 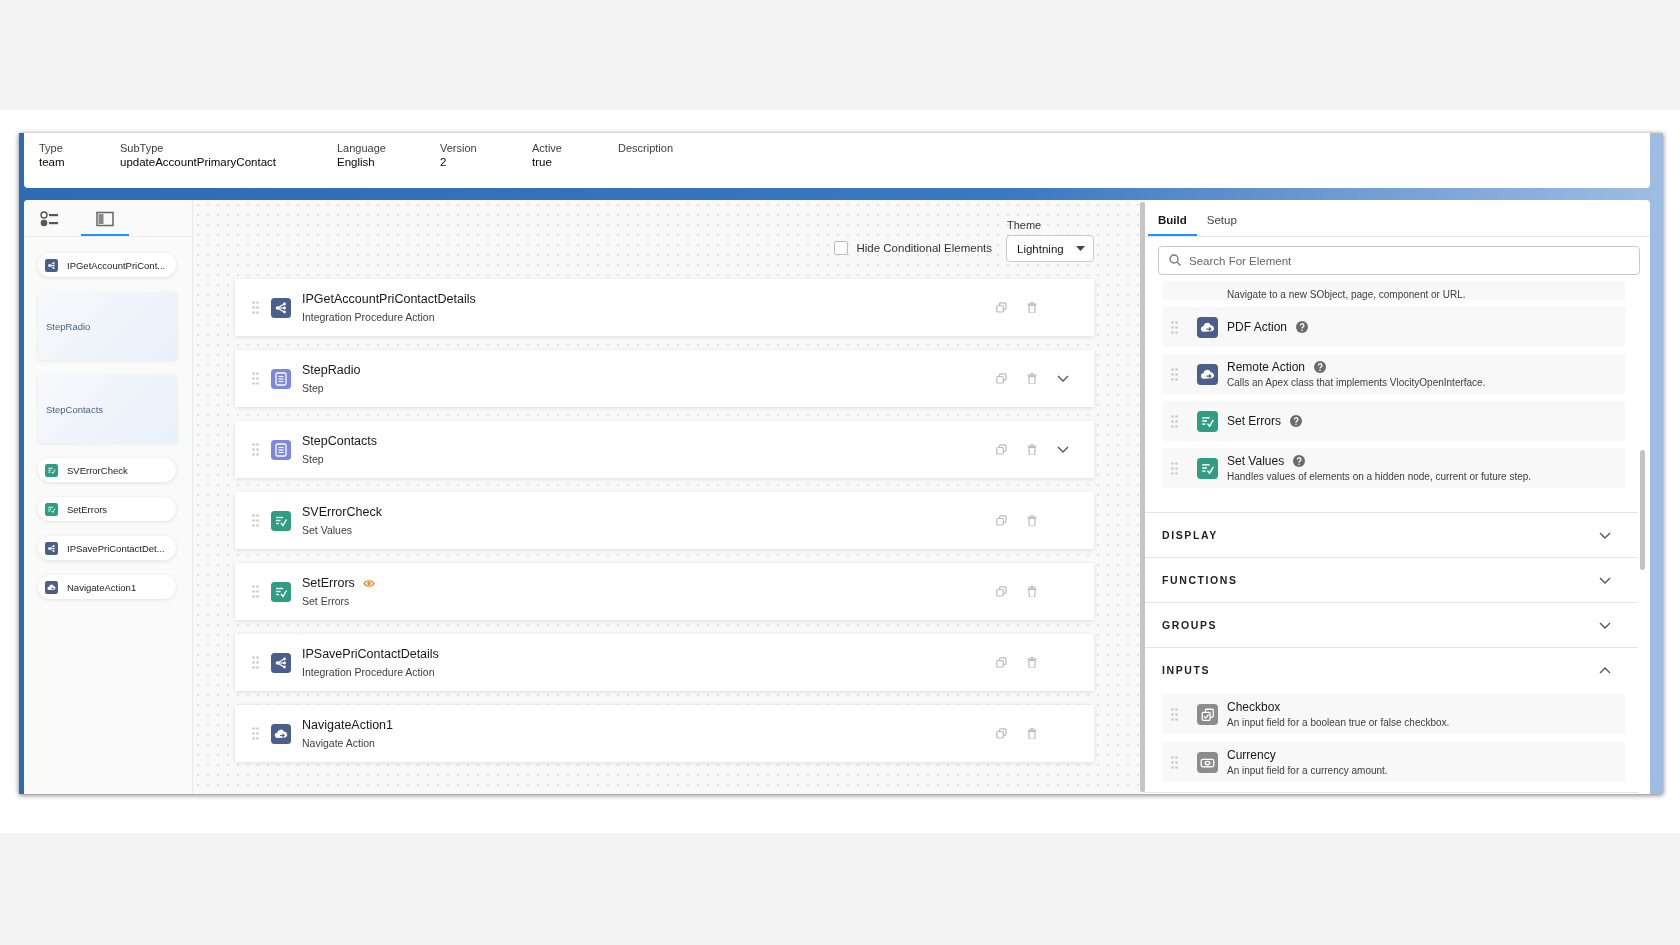 I want to click on panel-layout-icon, so click(x=105, y=219).